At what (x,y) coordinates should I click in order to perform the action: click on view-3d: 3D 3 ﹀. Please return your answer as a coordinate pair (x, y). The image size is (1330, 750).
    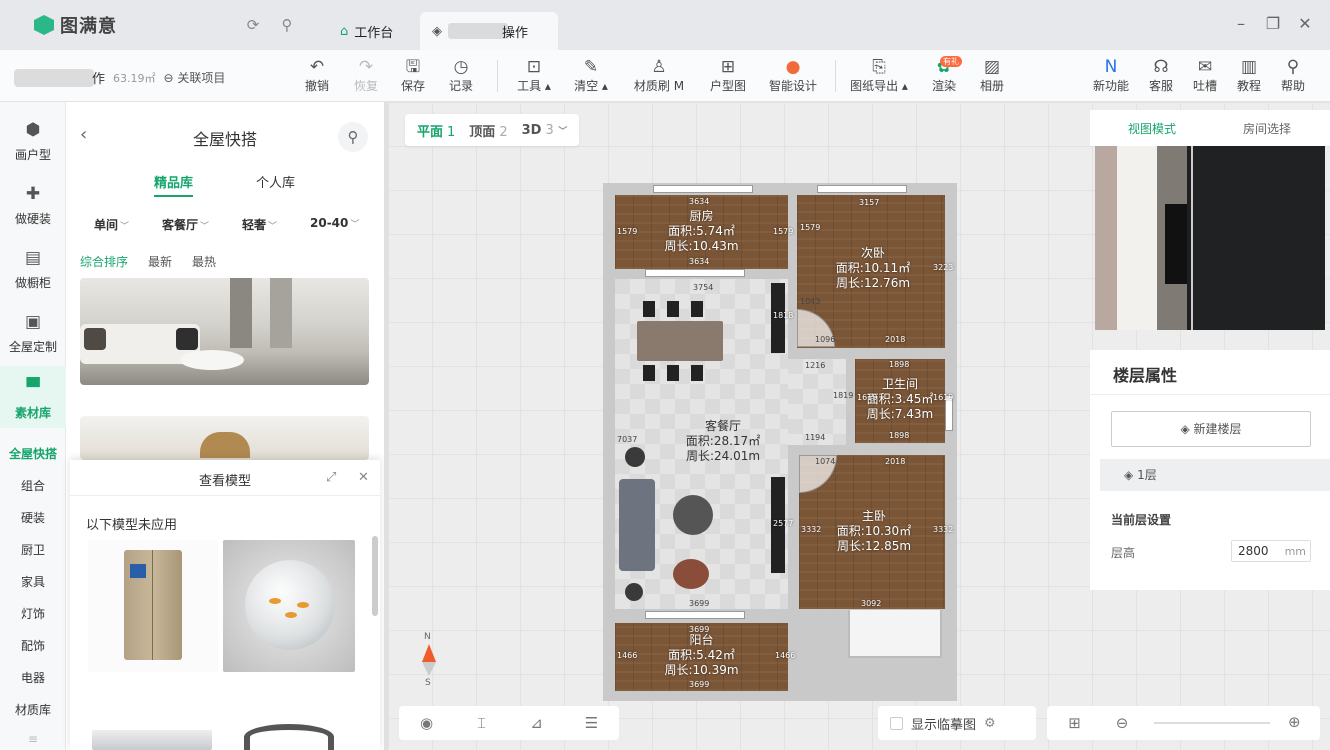
    Looking at the image, I should click on (545, 130).